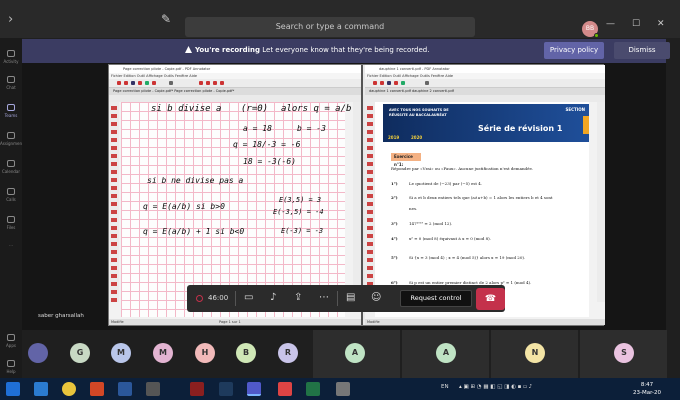 This screenshot has height=400, width=680. Describe the element at coordinates (38, 353) in the screenshot. I see `participant-avatar` at that location.